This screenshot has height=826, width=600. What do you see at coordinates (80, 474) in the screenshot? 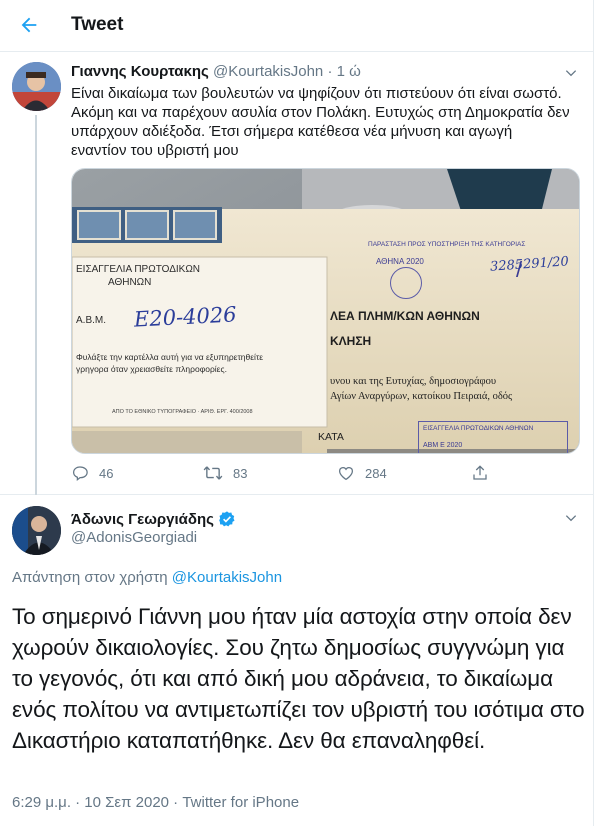
I see `reply-icon` at bounding box center [80, 474].